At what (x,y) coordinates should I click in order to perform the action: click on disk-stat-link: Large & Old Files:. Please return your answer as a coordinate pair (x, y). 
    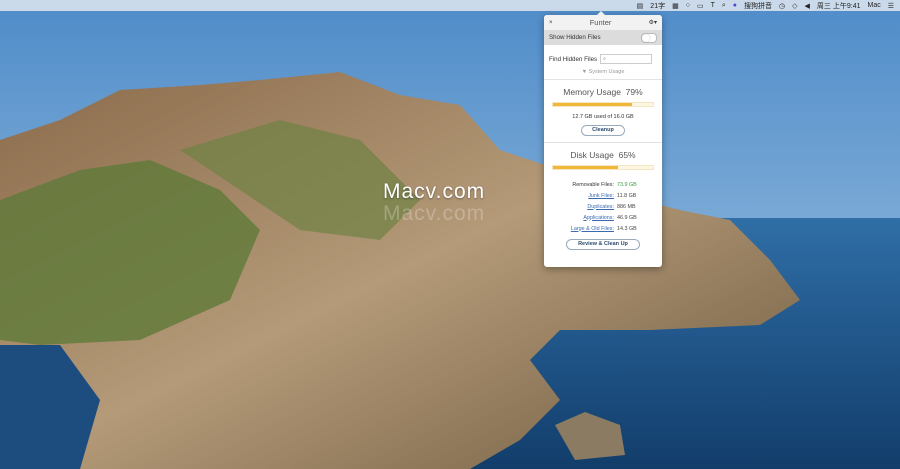
    Looking at the image, I should click on (592, 229).